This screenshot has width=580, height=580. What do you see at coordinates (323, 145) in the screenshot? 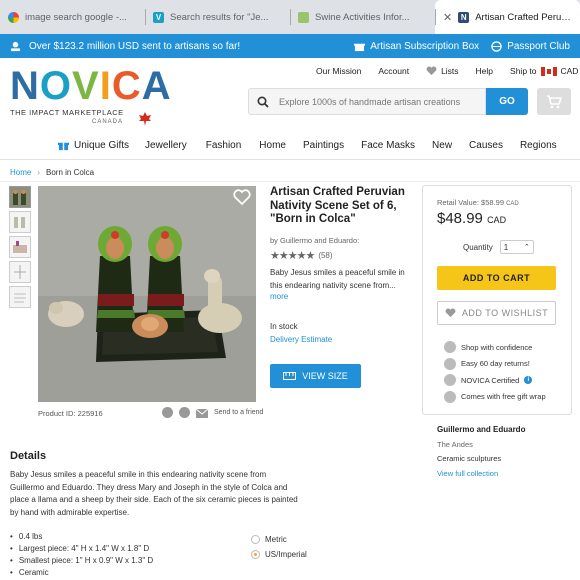
I see `nav-paintings: Paintings` at bounding box center [323, 145].